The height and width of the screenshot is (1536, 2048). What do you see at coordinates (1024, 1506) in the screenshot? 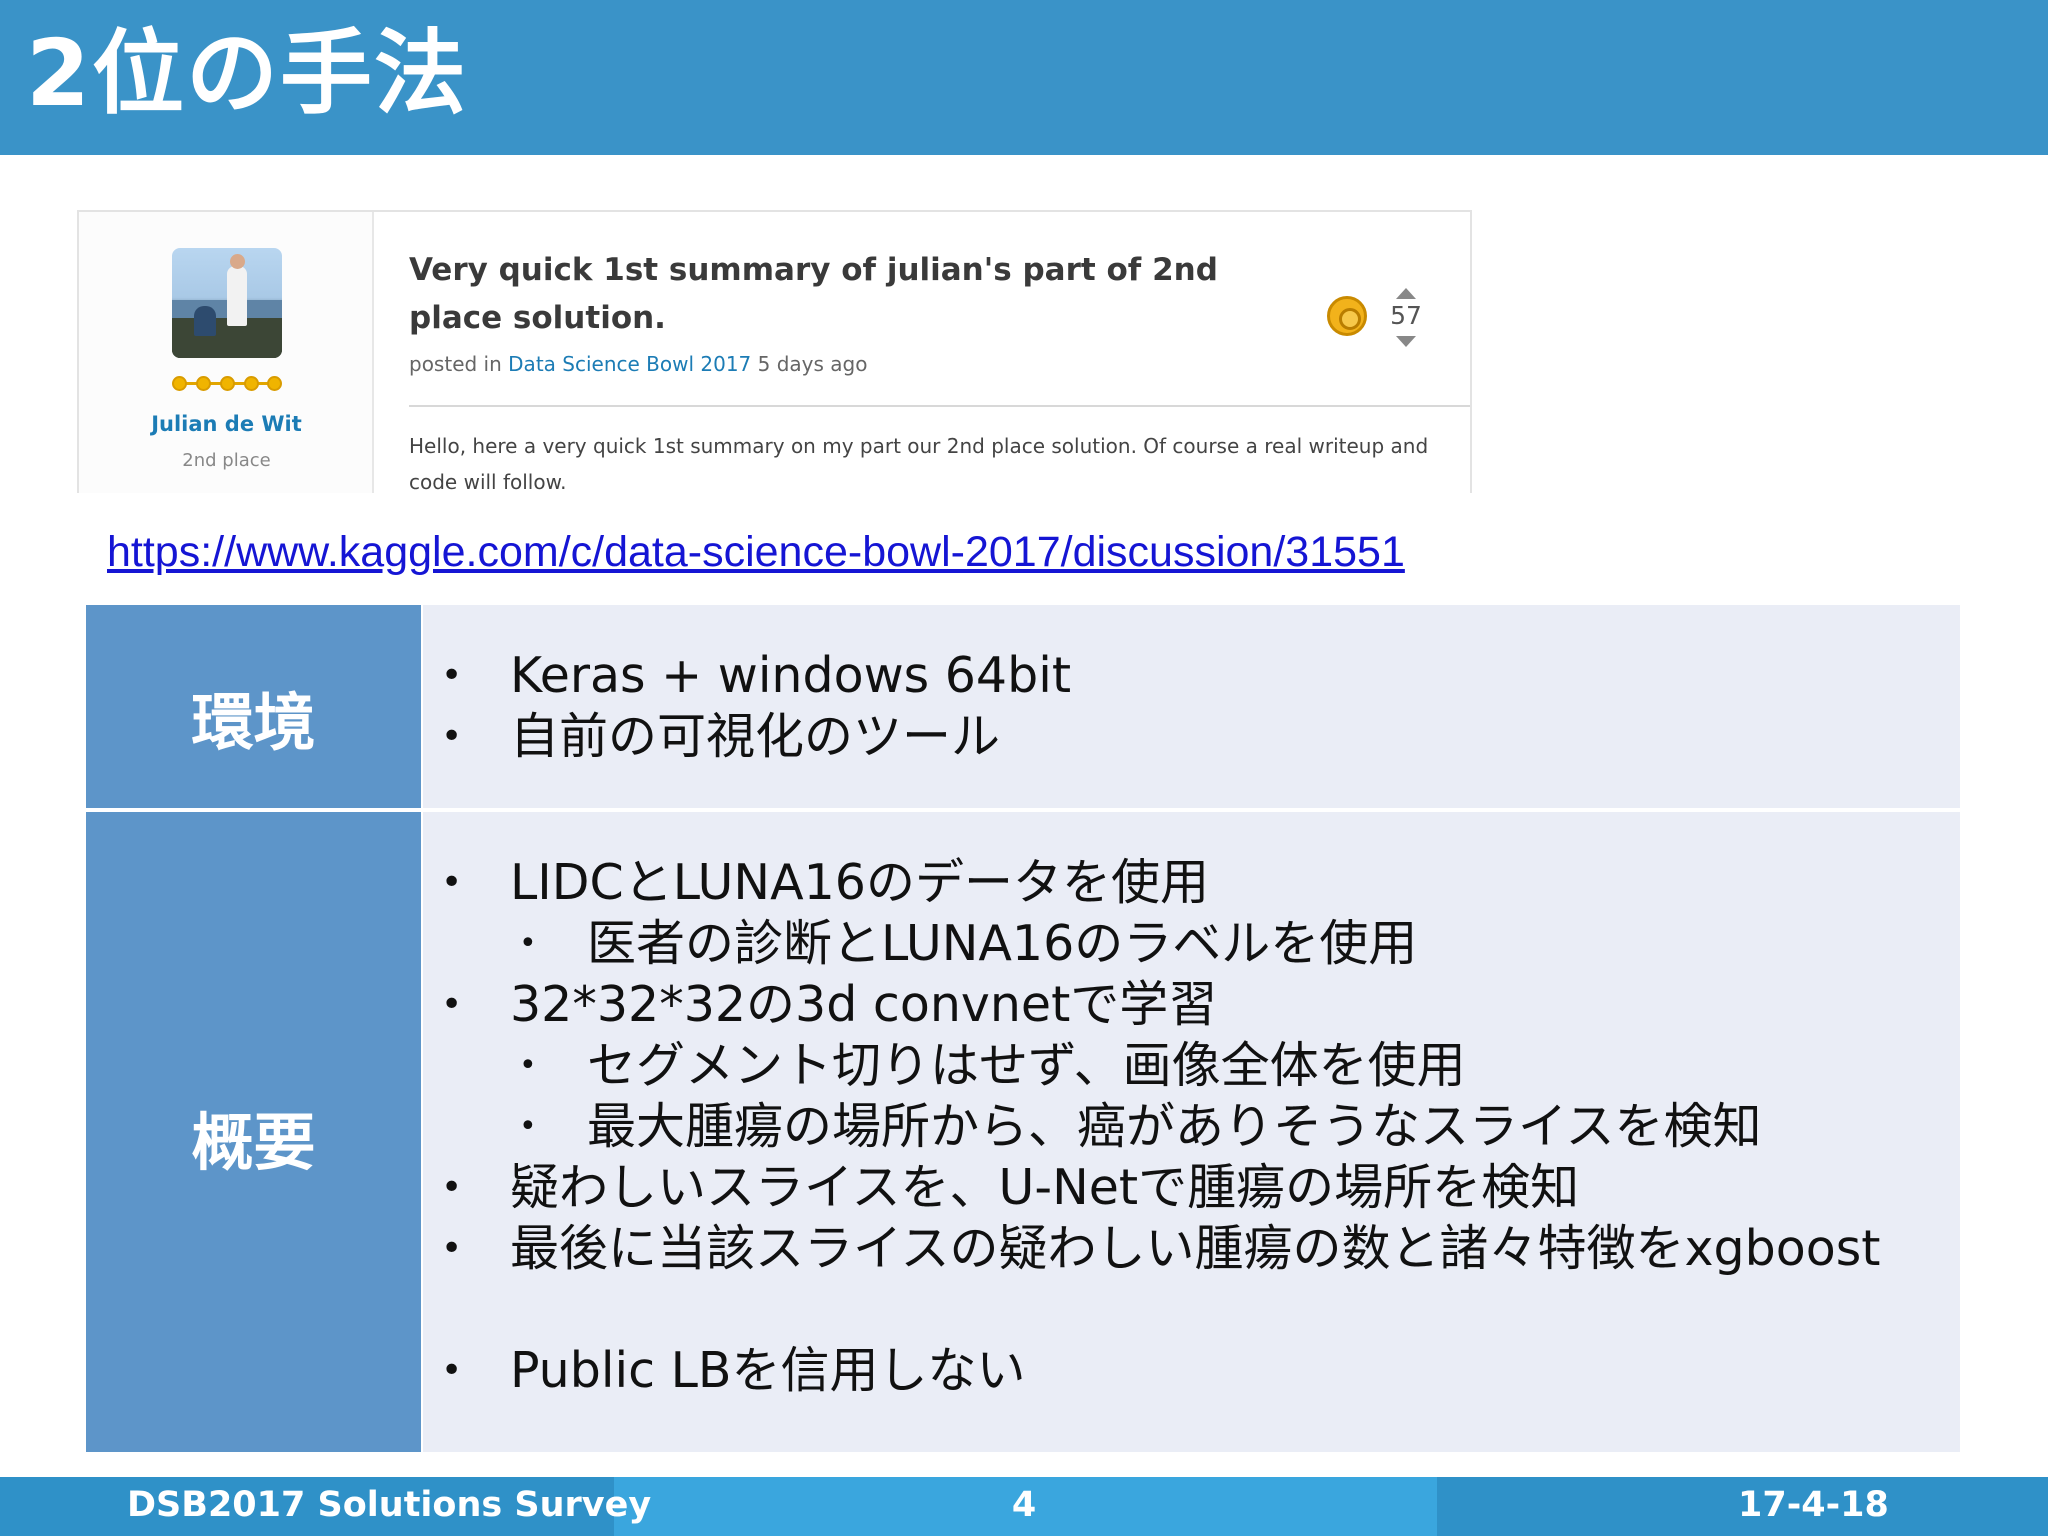
I see `slide-footer: DSB2017 Solutions Survey 4 17-4-18` at bounding box center [1024, 1506].